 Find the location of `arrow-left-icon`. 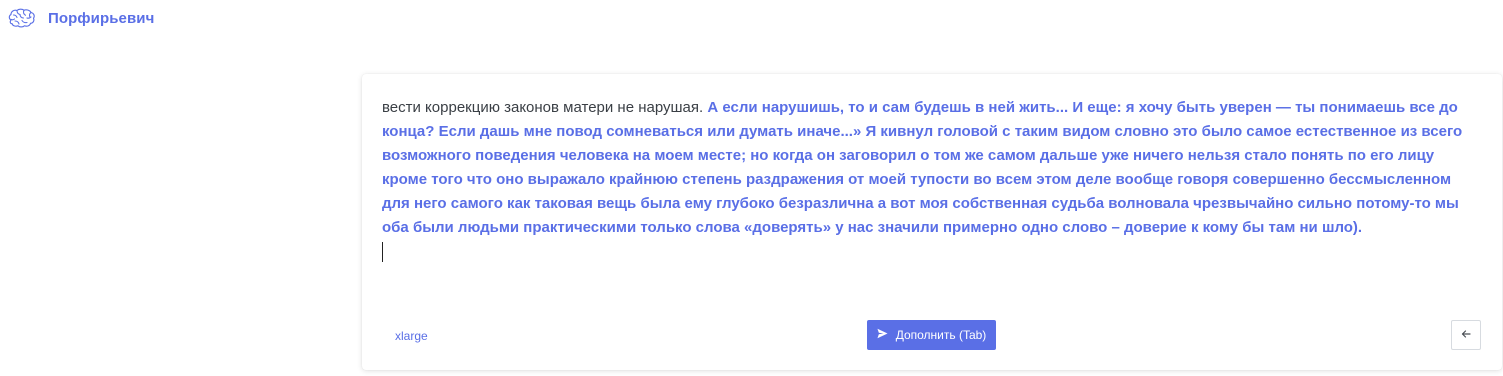

arrow-left-icon is located at coordinates (1466, 335).